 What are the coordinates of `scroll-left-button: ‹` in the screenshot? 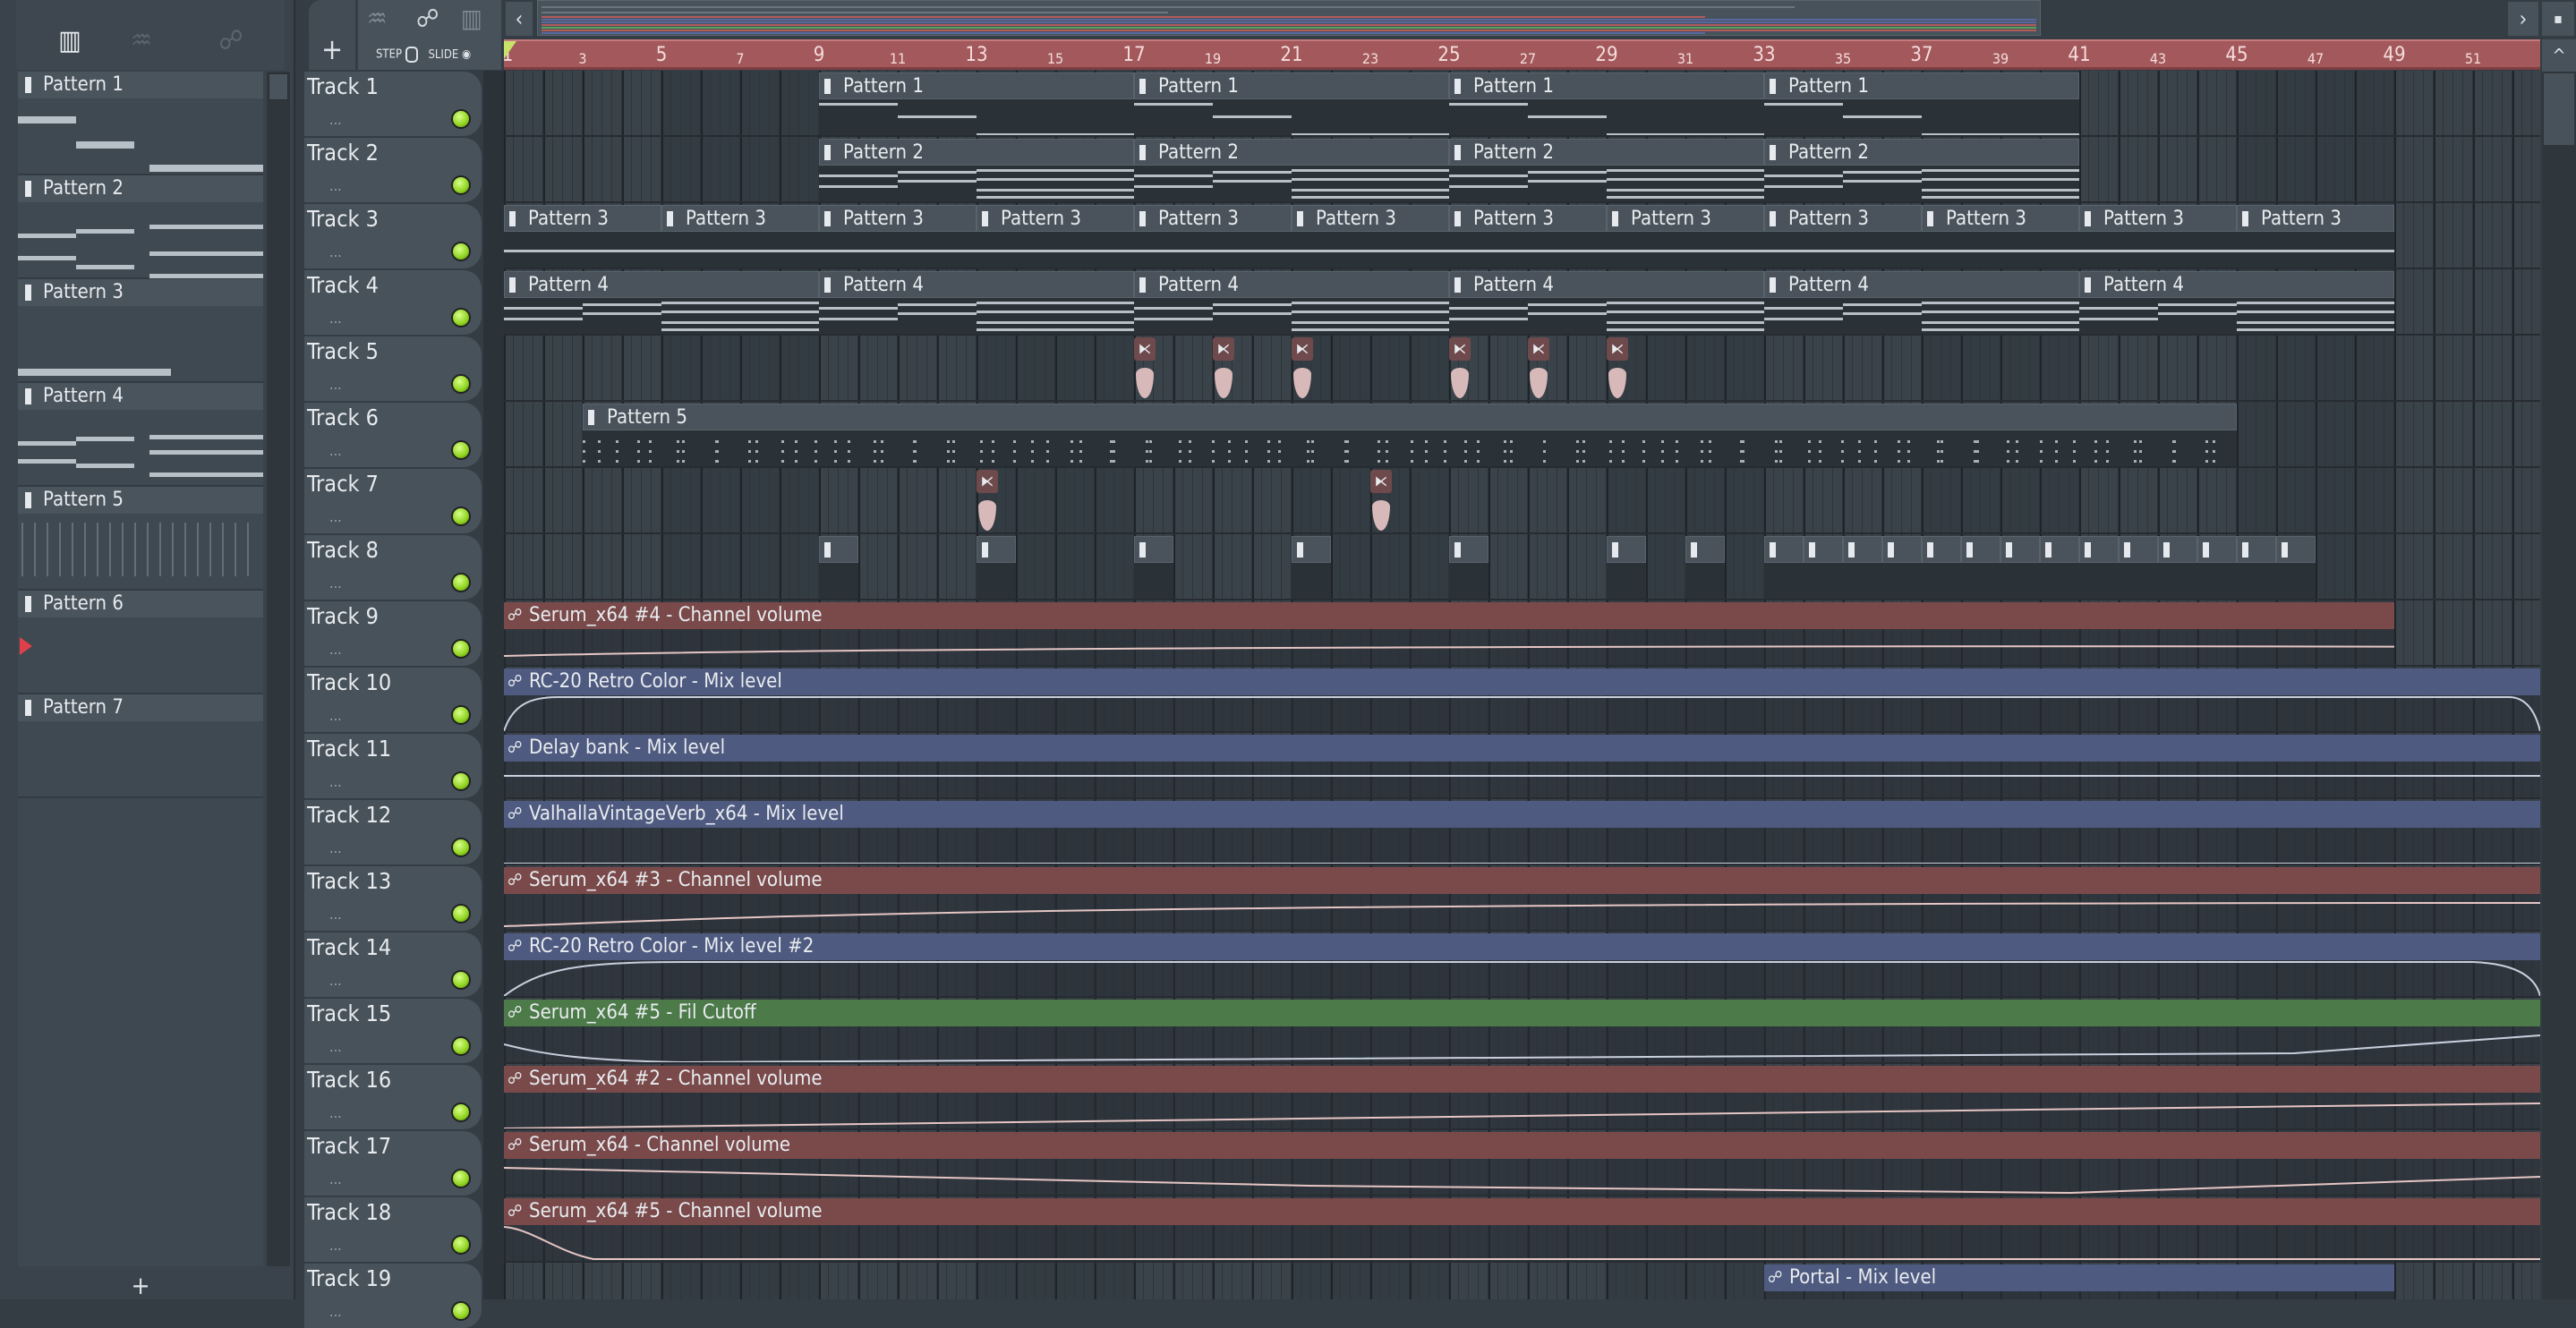 It's located at (519, 19).